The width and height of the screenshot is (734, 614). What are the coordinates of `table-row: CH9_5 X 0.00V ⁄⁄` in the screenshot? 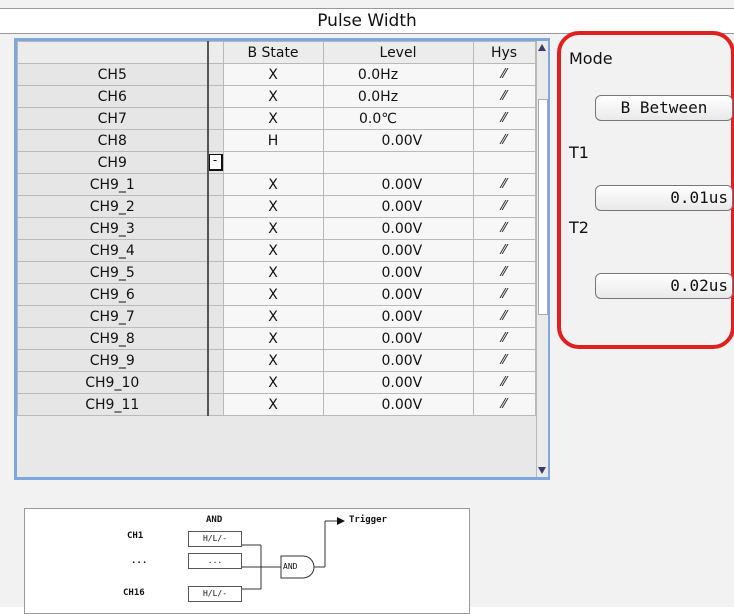 It's located at (276, 272).